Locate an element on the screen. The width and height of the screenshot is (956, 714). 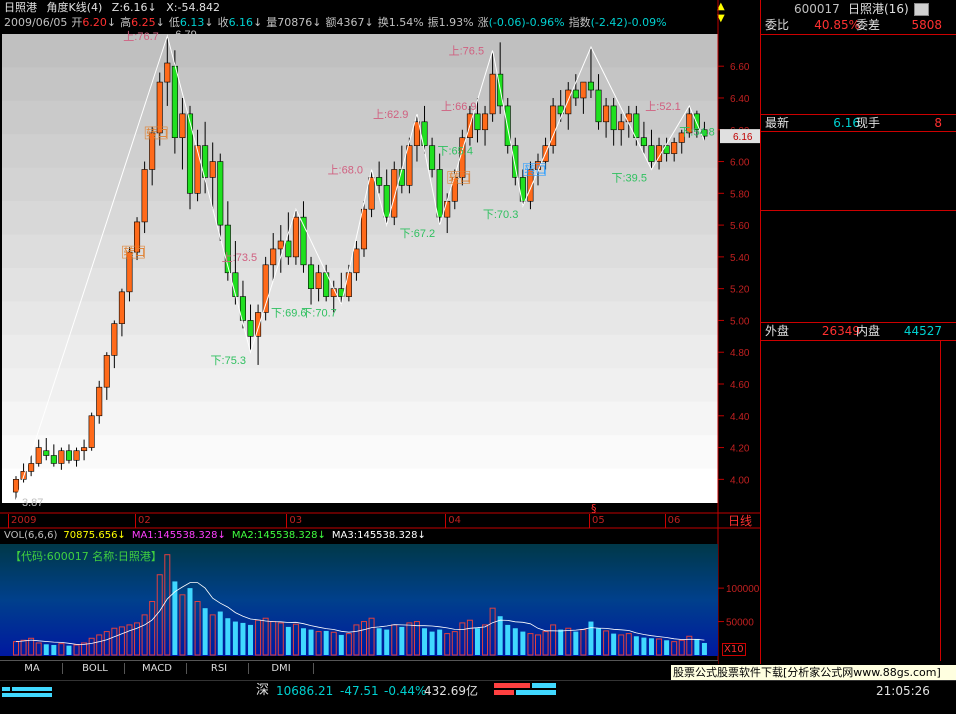
tab-ma: MA is located at coordinates (32, 668).